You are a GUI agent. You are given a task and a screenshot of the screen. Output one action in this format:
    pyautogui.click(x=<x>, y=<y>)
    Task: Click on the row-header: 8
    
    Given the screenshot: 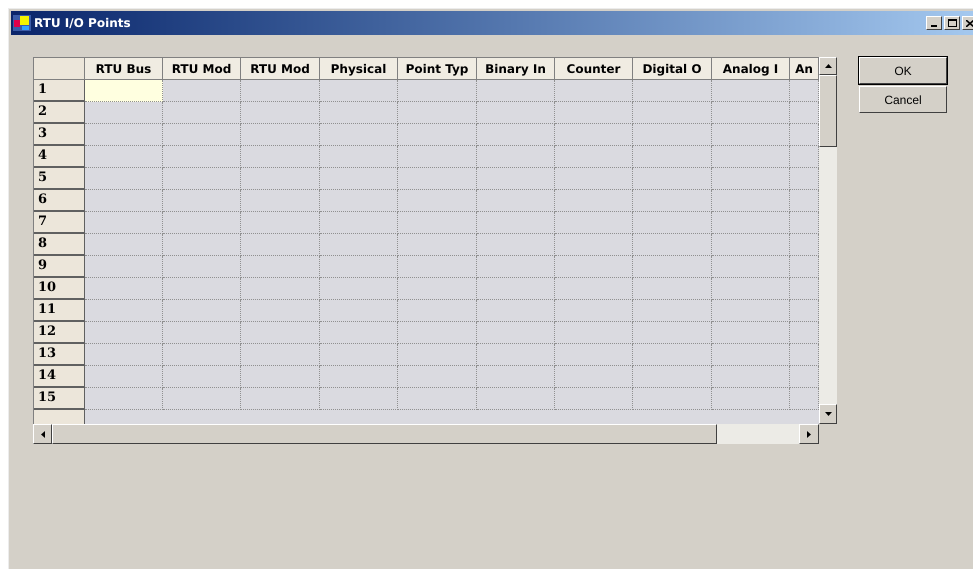 What is the action you would take?
    pyautogui.click(x=59, y=245)
    